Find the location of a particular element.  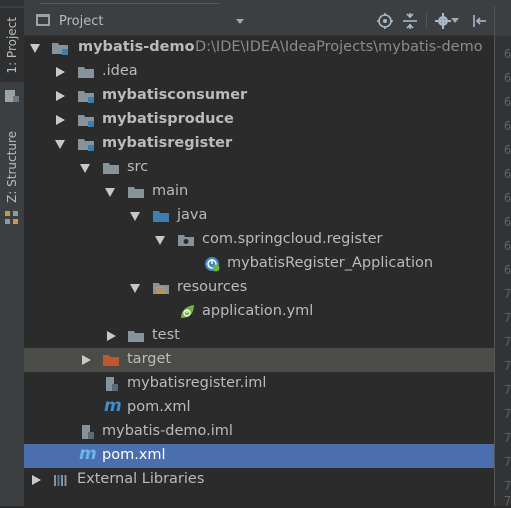

tool-window-strip: 1: Project Z: Structure is located at coordinates (12, 253).